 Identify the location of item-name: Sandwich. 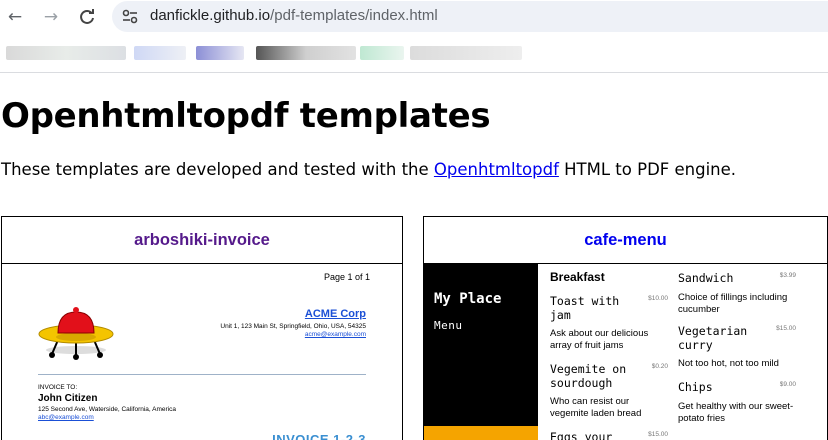
(706, 278).